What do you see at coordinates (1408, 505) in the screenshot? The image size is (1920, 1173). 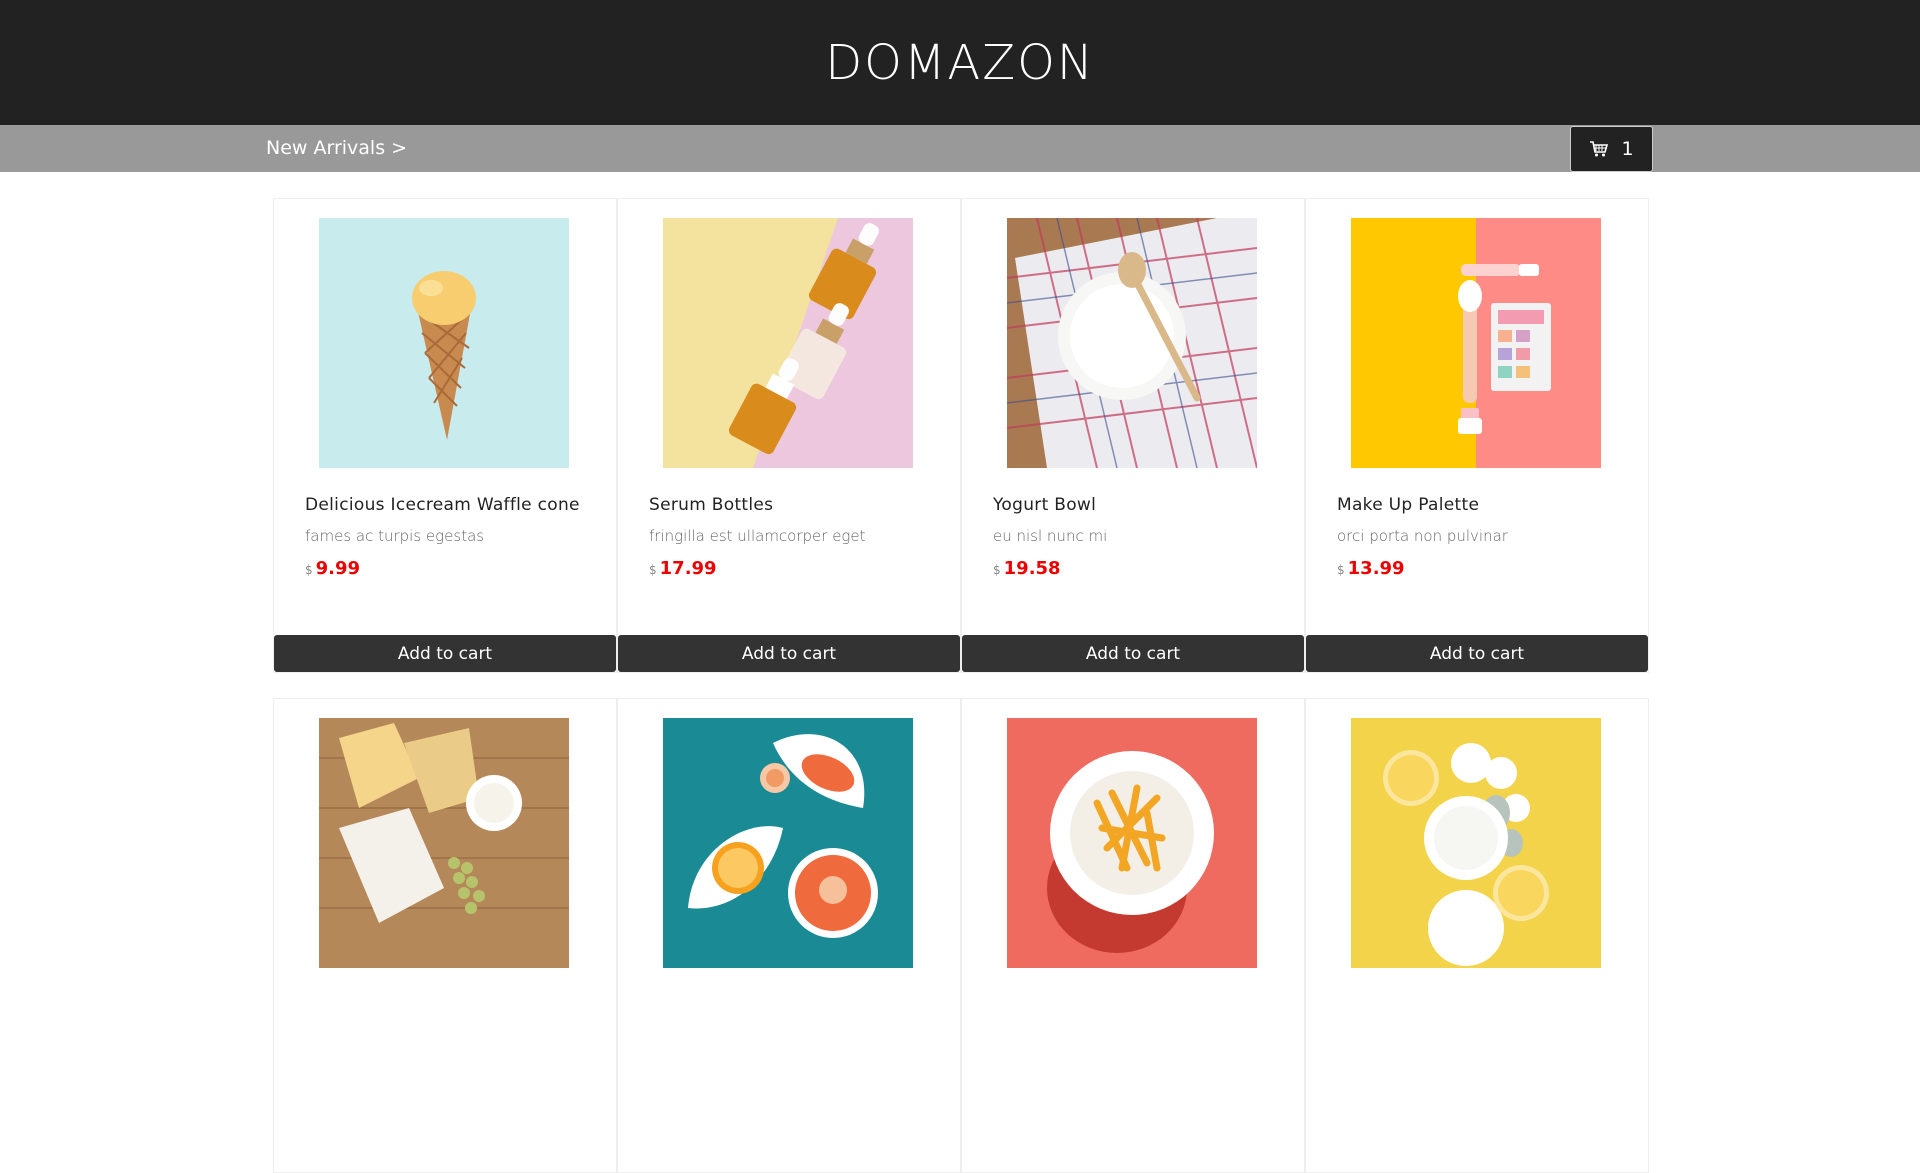 I see `product-name: Make Up Palette` at bounding box center [1408, 505].